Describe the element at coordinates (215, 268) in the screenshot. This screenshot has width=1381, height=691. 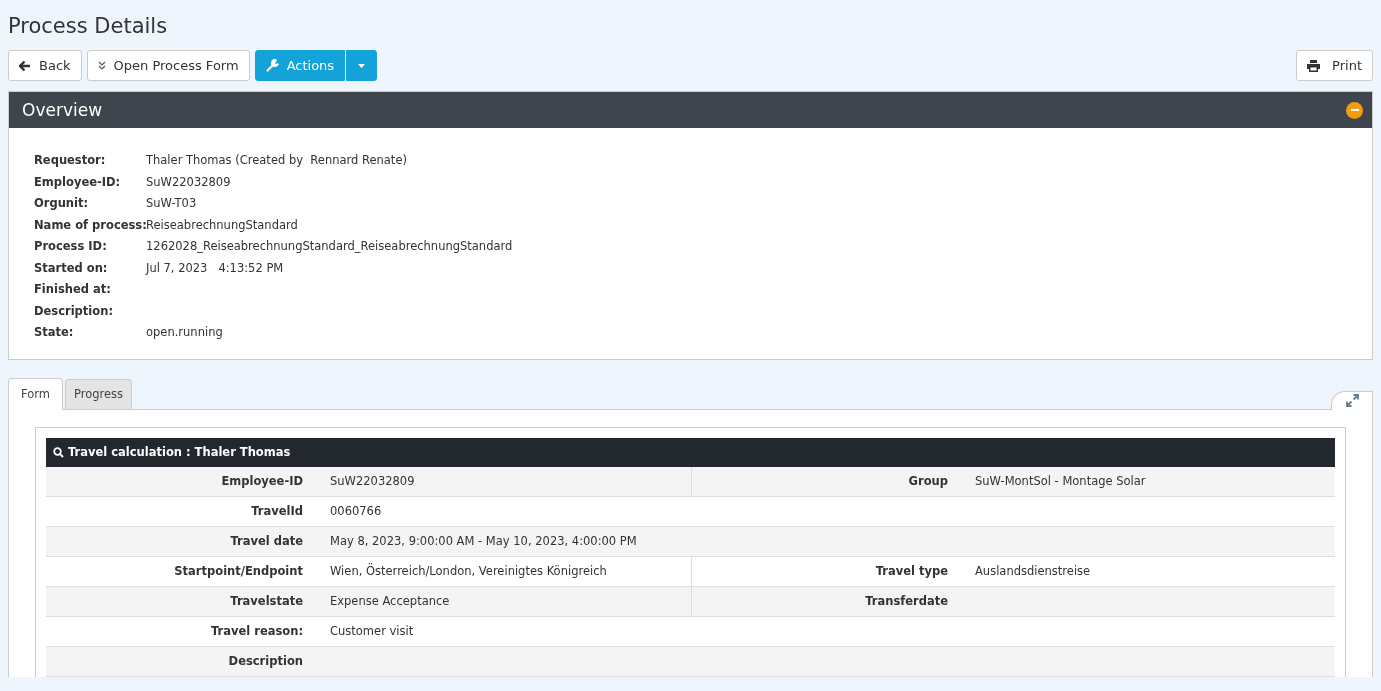
I see `field-value: Jul 7, 2023 4:13:52 PM` at that location.